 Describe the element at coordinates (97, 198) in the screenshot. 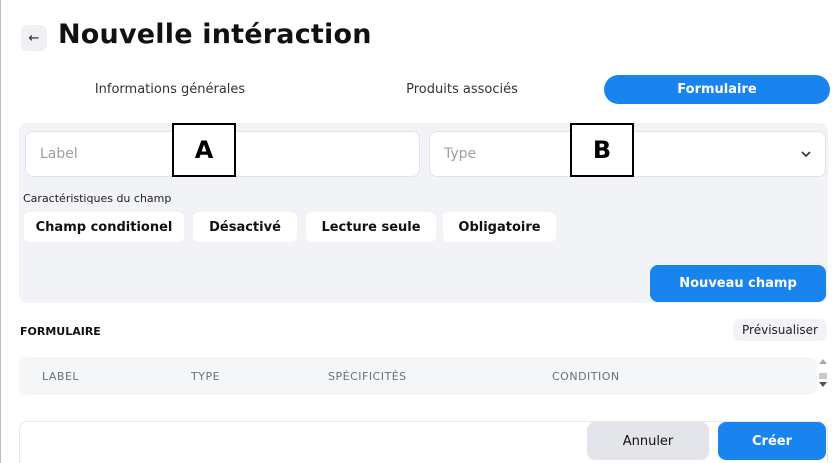

I see `characteristics-label: Caractéristiques du champ` at that location.